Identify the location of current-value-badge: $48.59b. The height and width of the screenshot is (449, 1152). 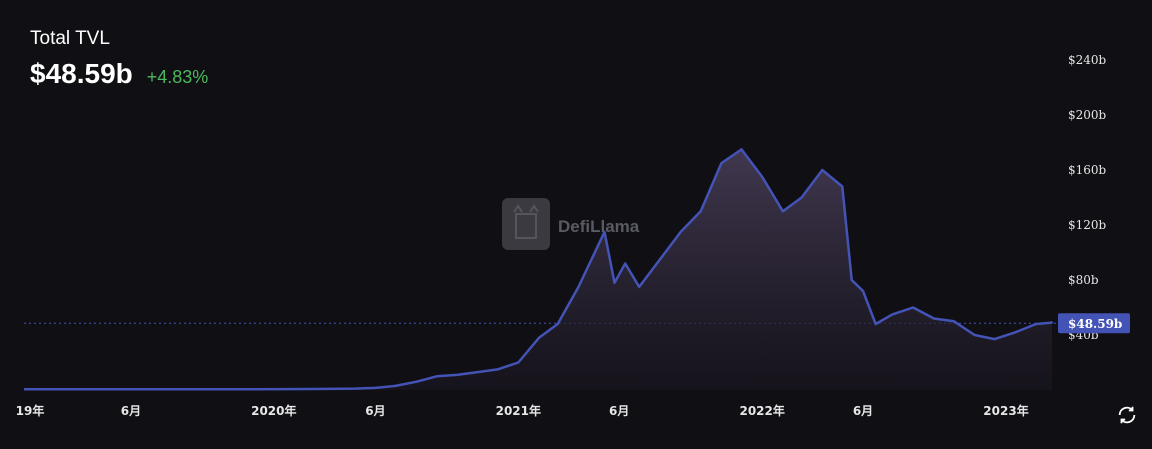
(1094, 323).